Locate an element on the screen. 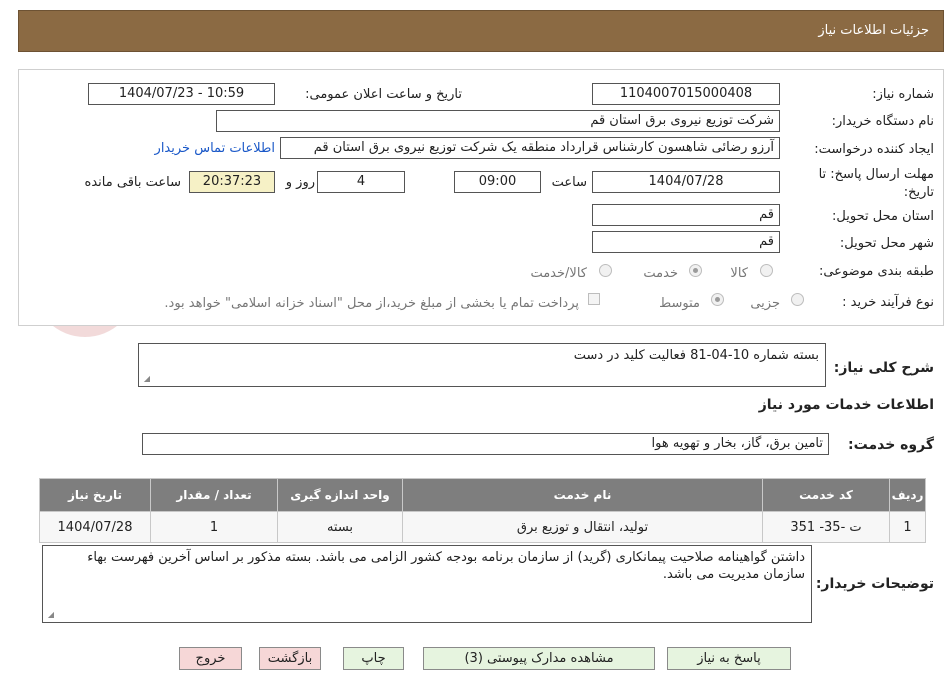  summary-label: شرح کلی نیاز: is located at coordinates (883, 368).